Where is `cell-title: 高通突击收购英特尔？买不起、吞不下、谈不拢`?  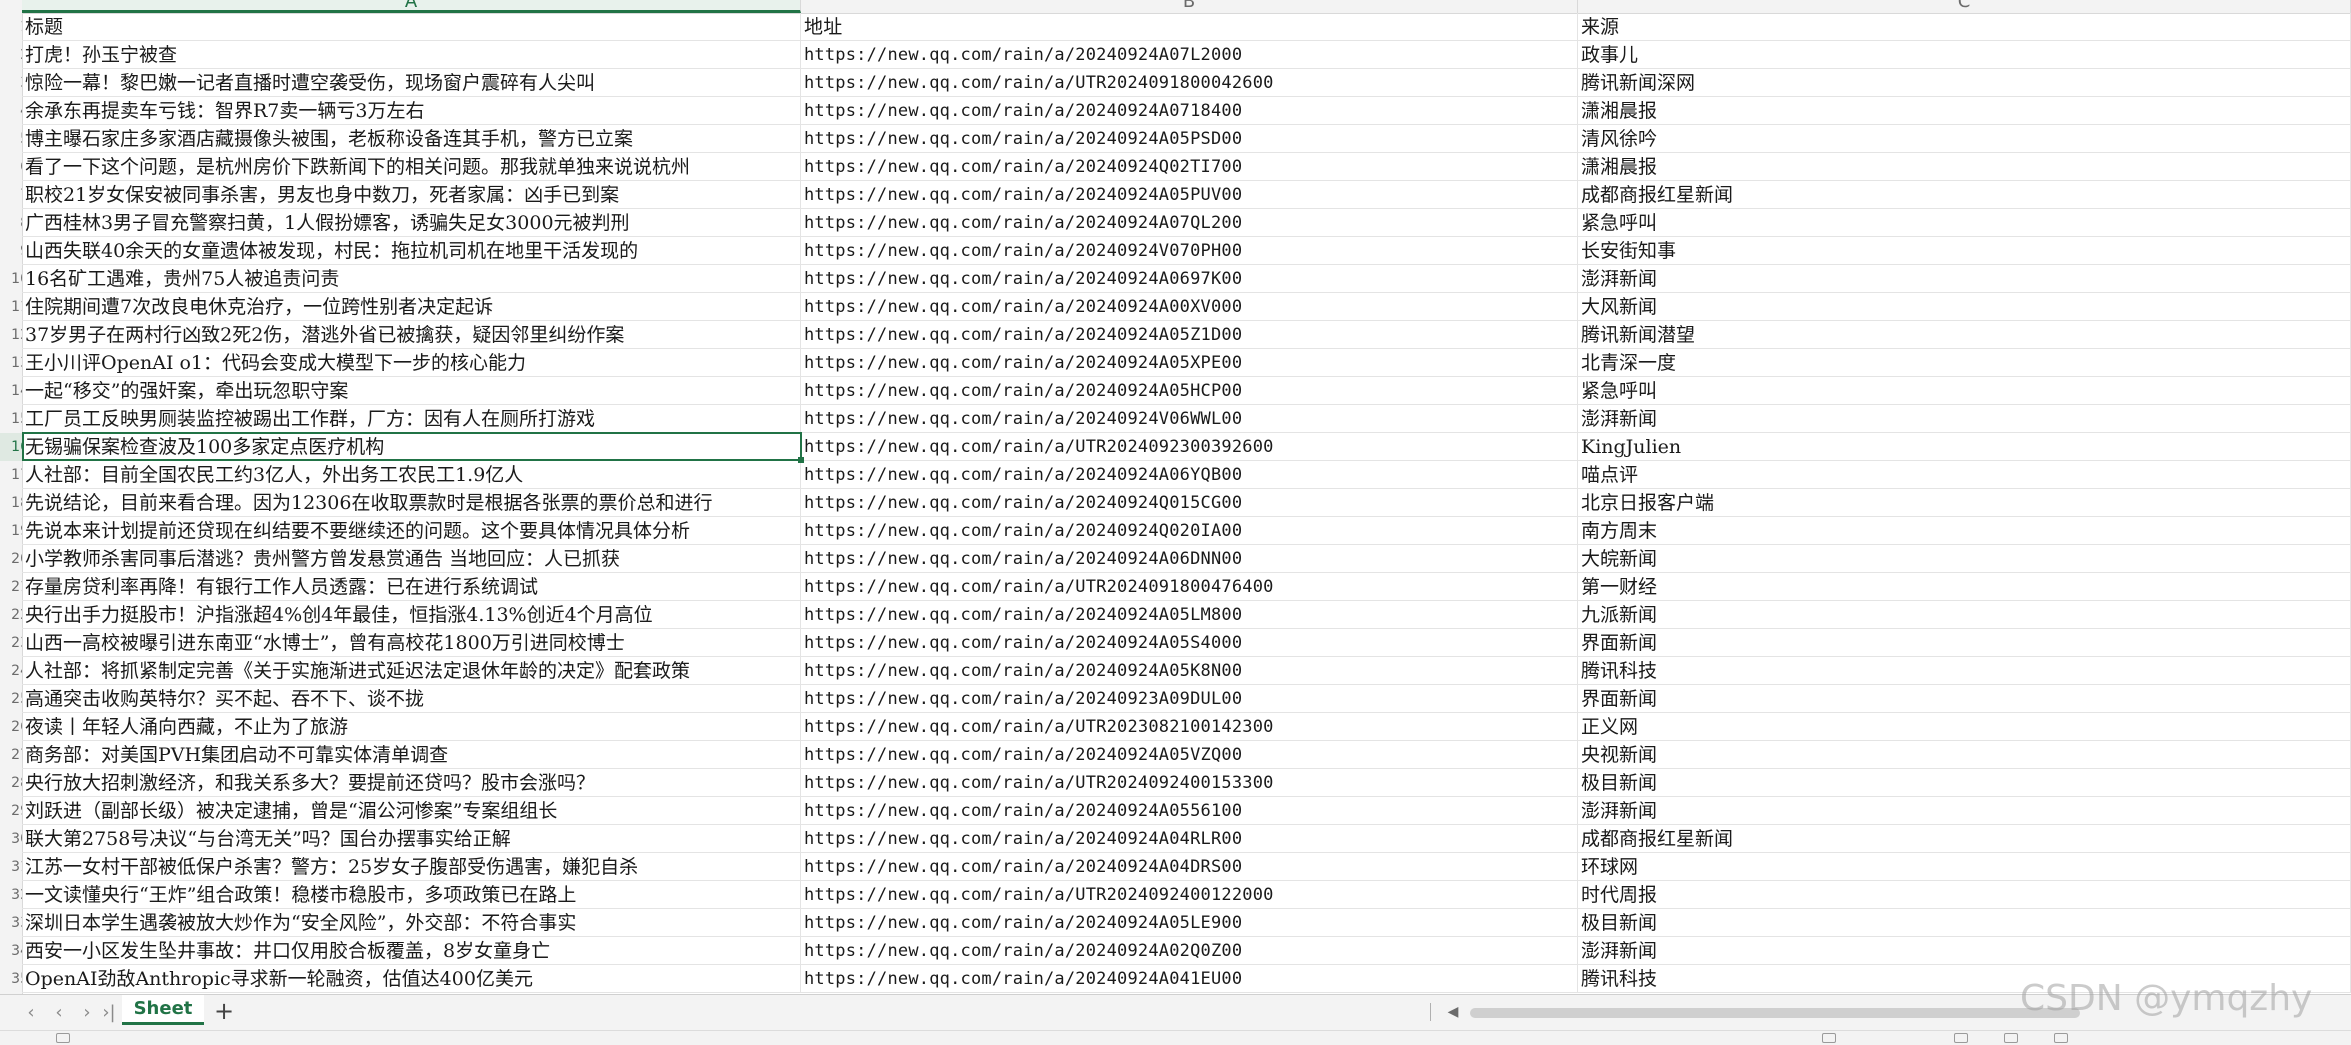 cell-title: 高通突击收购英特尔？买不起、吞不下、谈不拢 is located at coordinates (411, 698).